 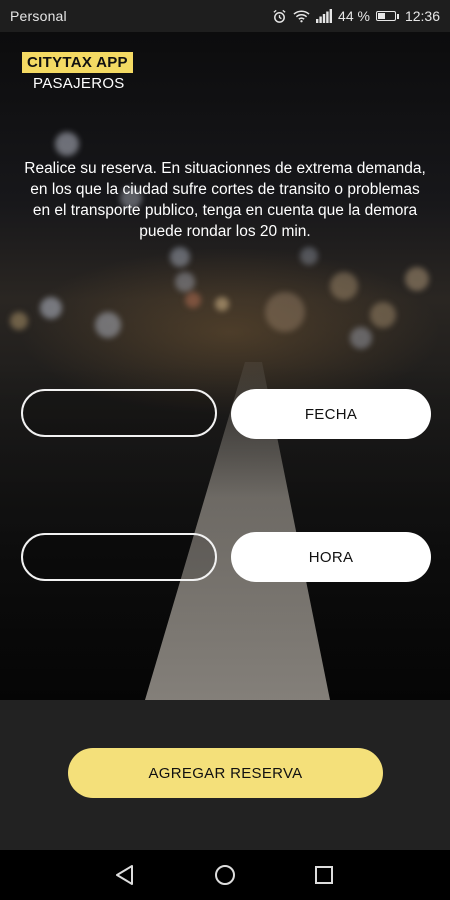 I want to click on home-button, so click(x=225, y=875).